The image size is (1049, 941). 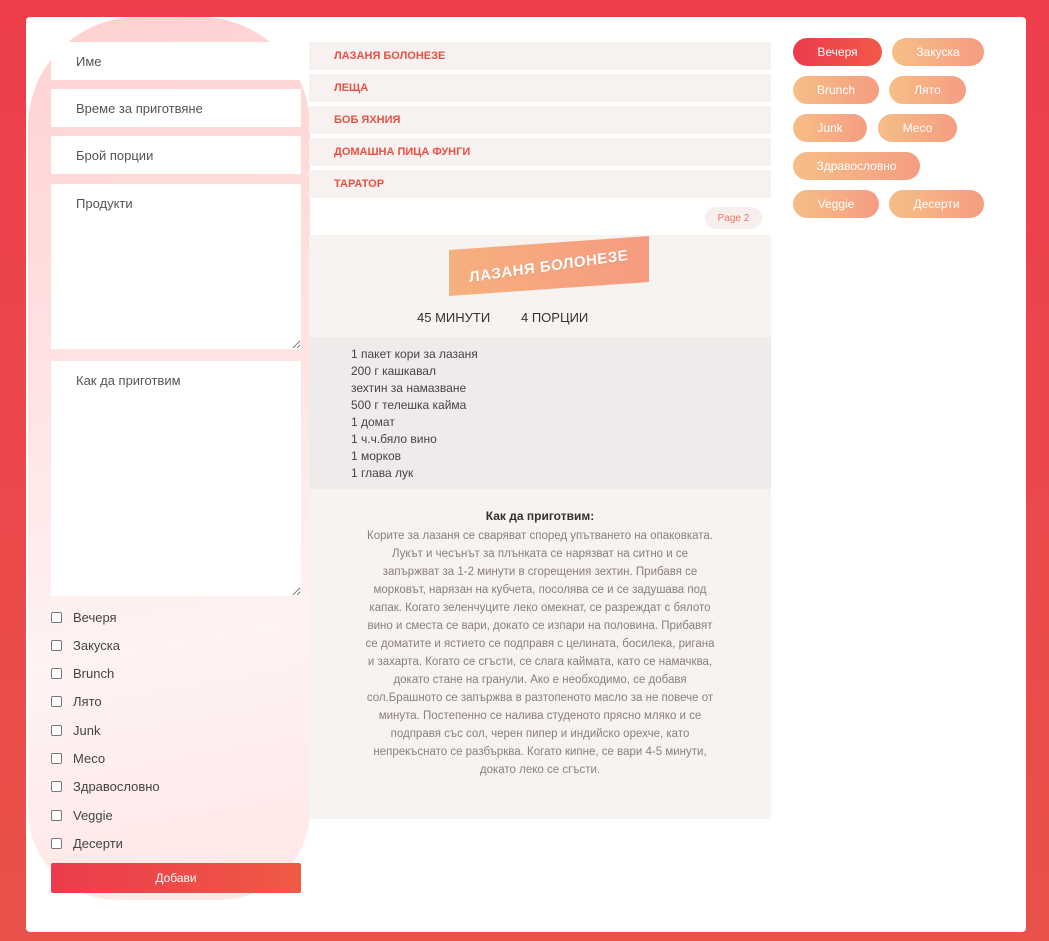 I want to click on tag-button-desserts: Десерти, so click(x=936, y=204).